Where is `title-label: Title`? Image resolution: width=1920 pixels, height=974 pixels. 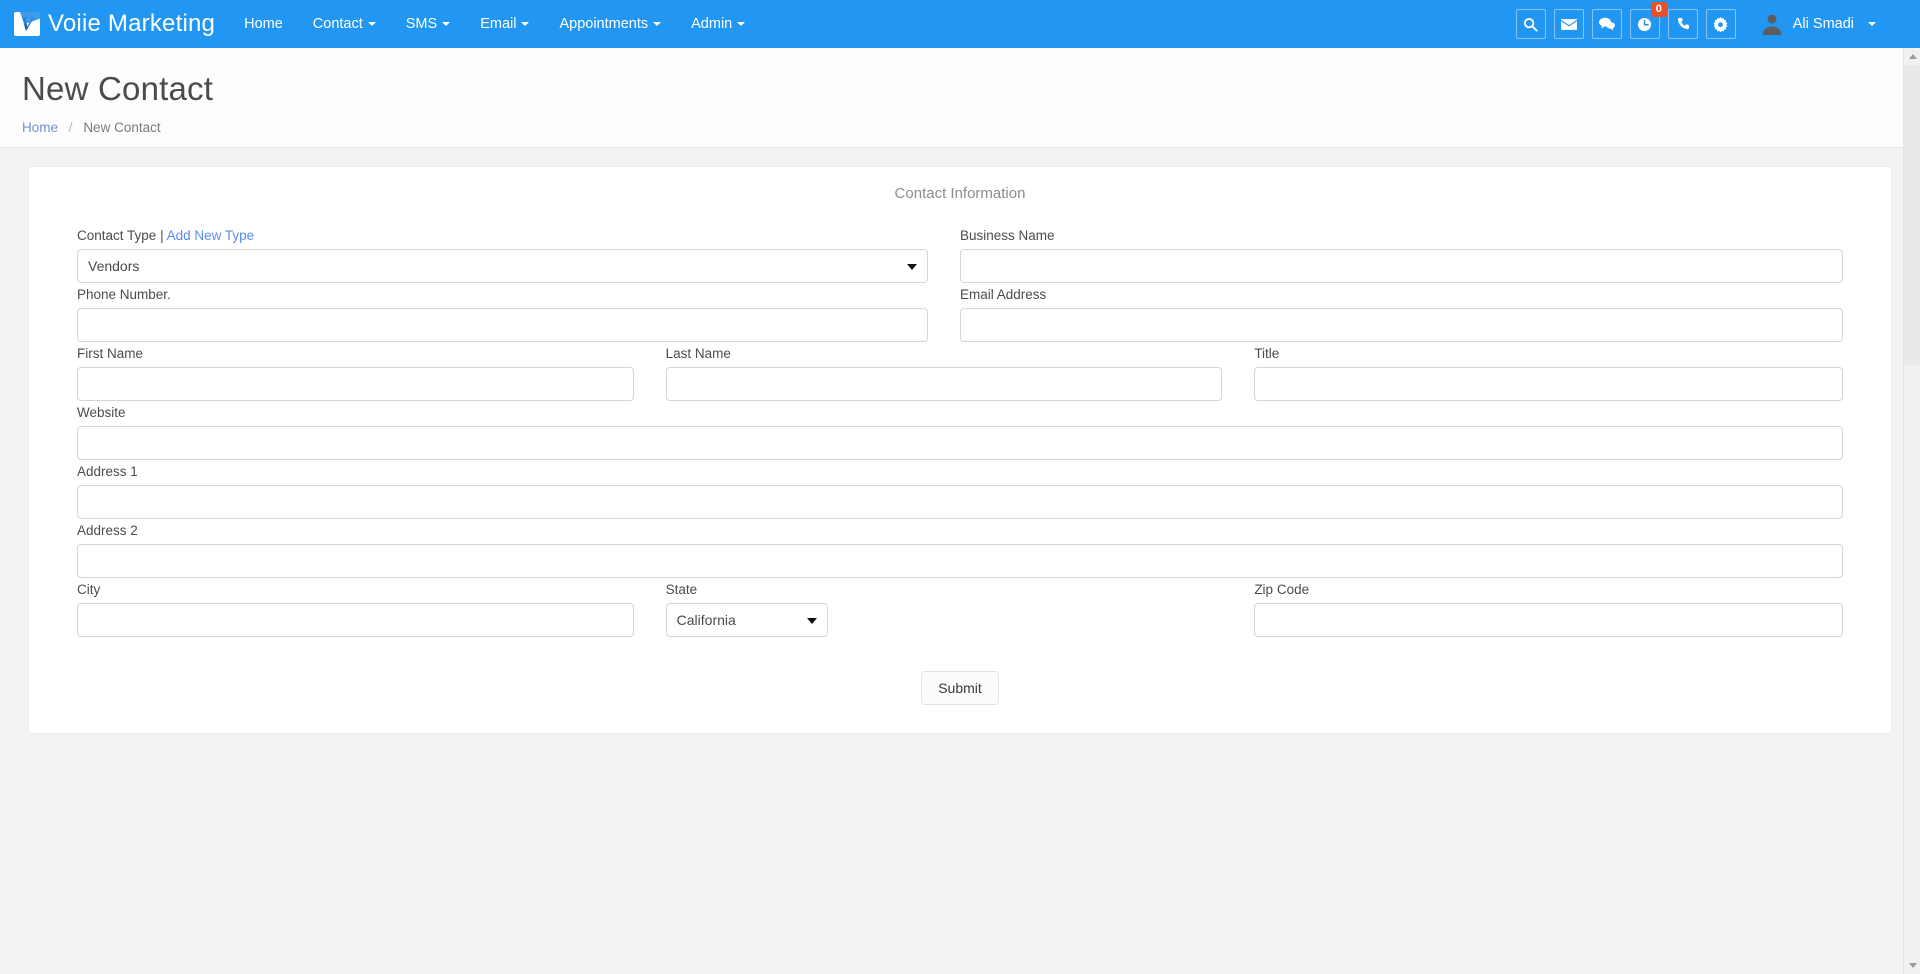
title-label: Title is located at coordinates (1267, 353).